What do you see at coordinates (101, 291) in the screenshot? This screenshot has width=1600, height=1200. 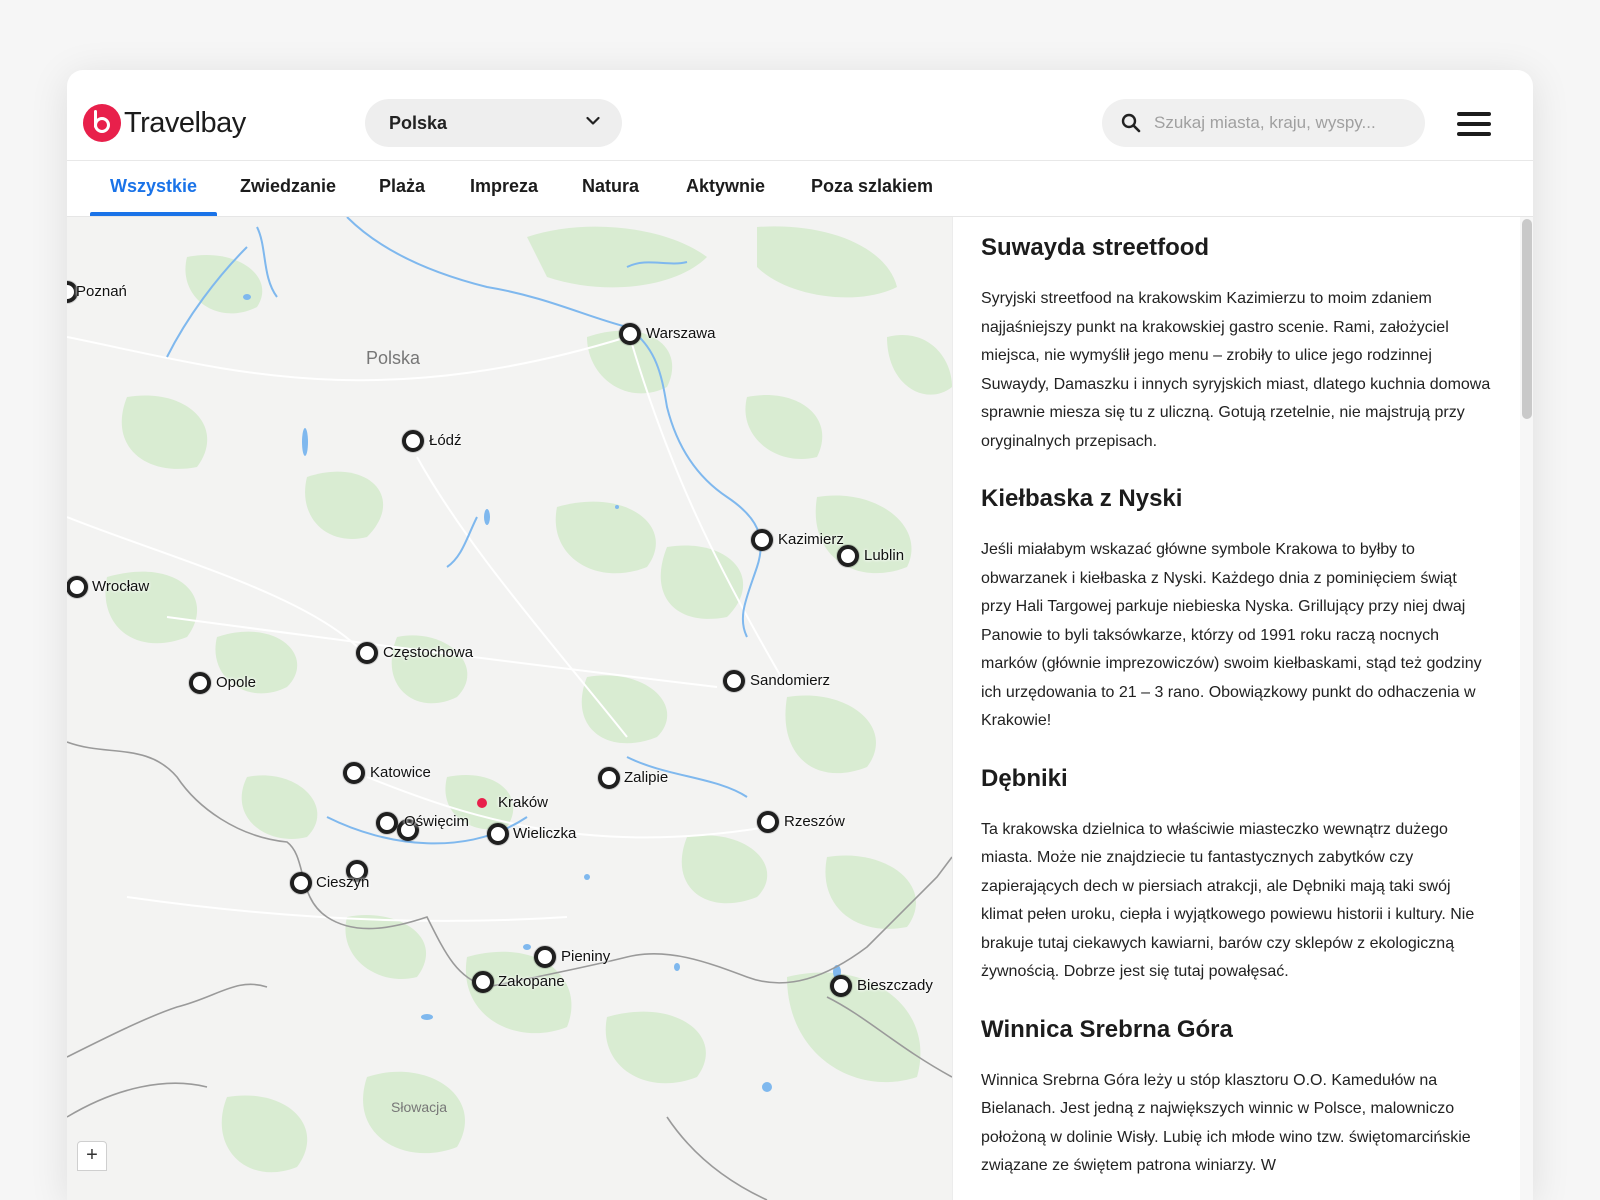 I see `map-marker-label: Poznań` at bounding box center [101, 291].